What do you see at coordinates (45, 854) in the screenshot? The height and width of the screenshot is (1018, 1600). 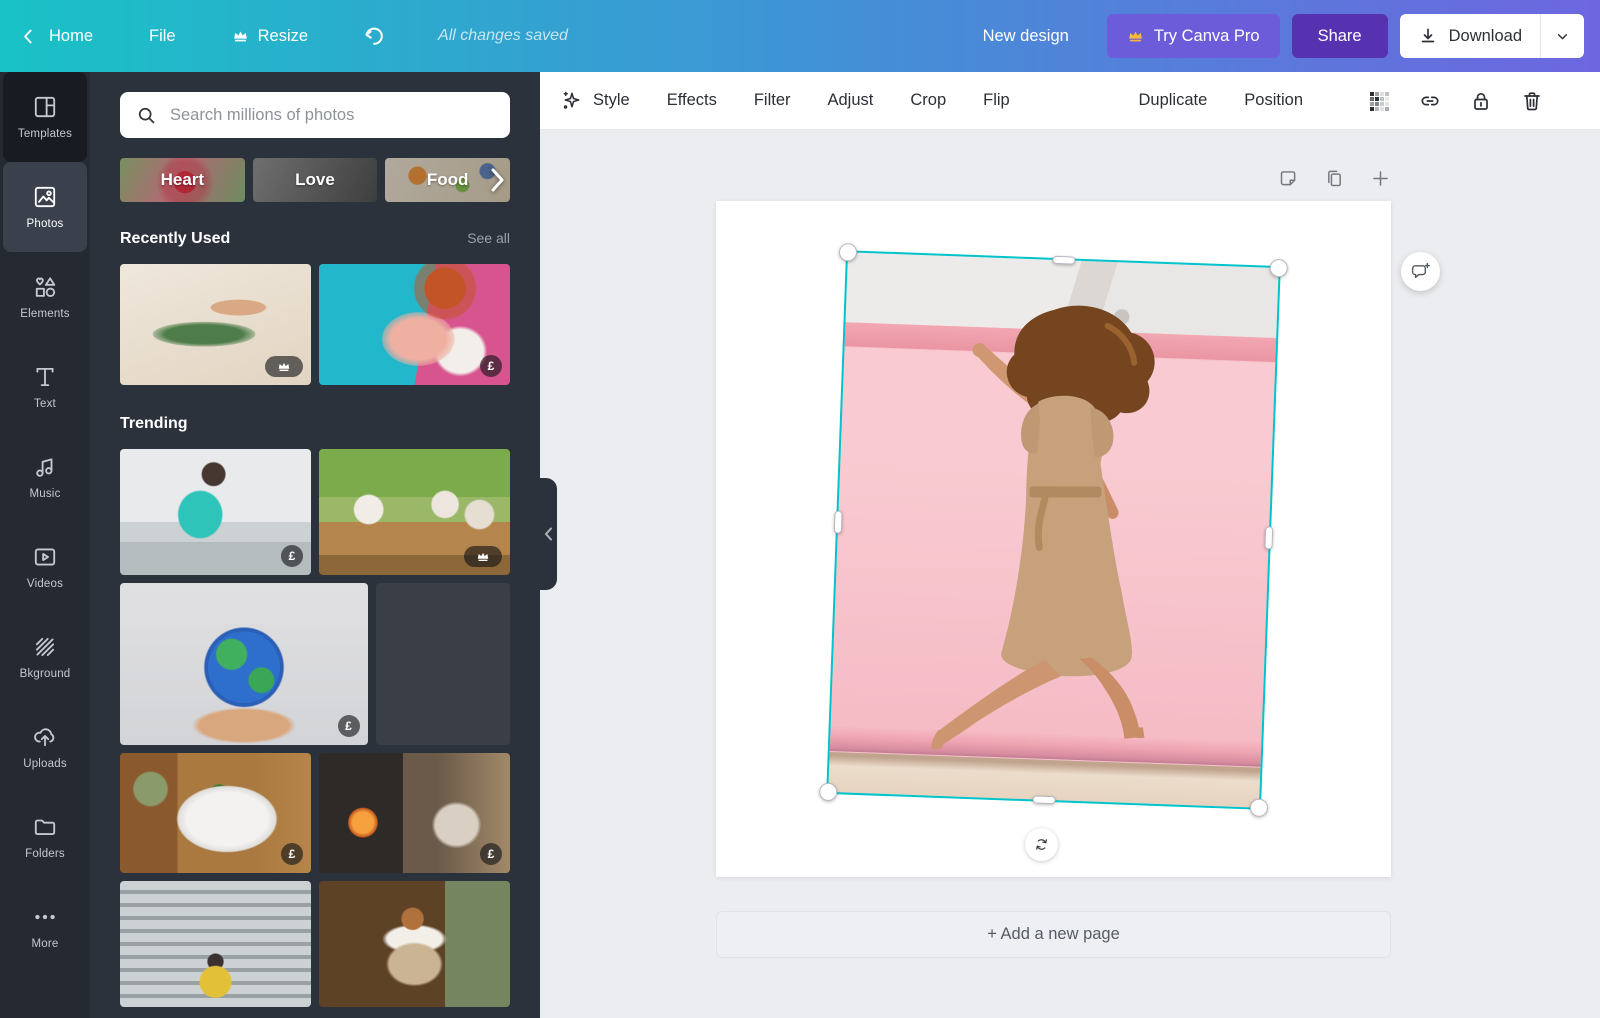 I see `sidebar-item-label: Folders` at bounding box center [45, 854].